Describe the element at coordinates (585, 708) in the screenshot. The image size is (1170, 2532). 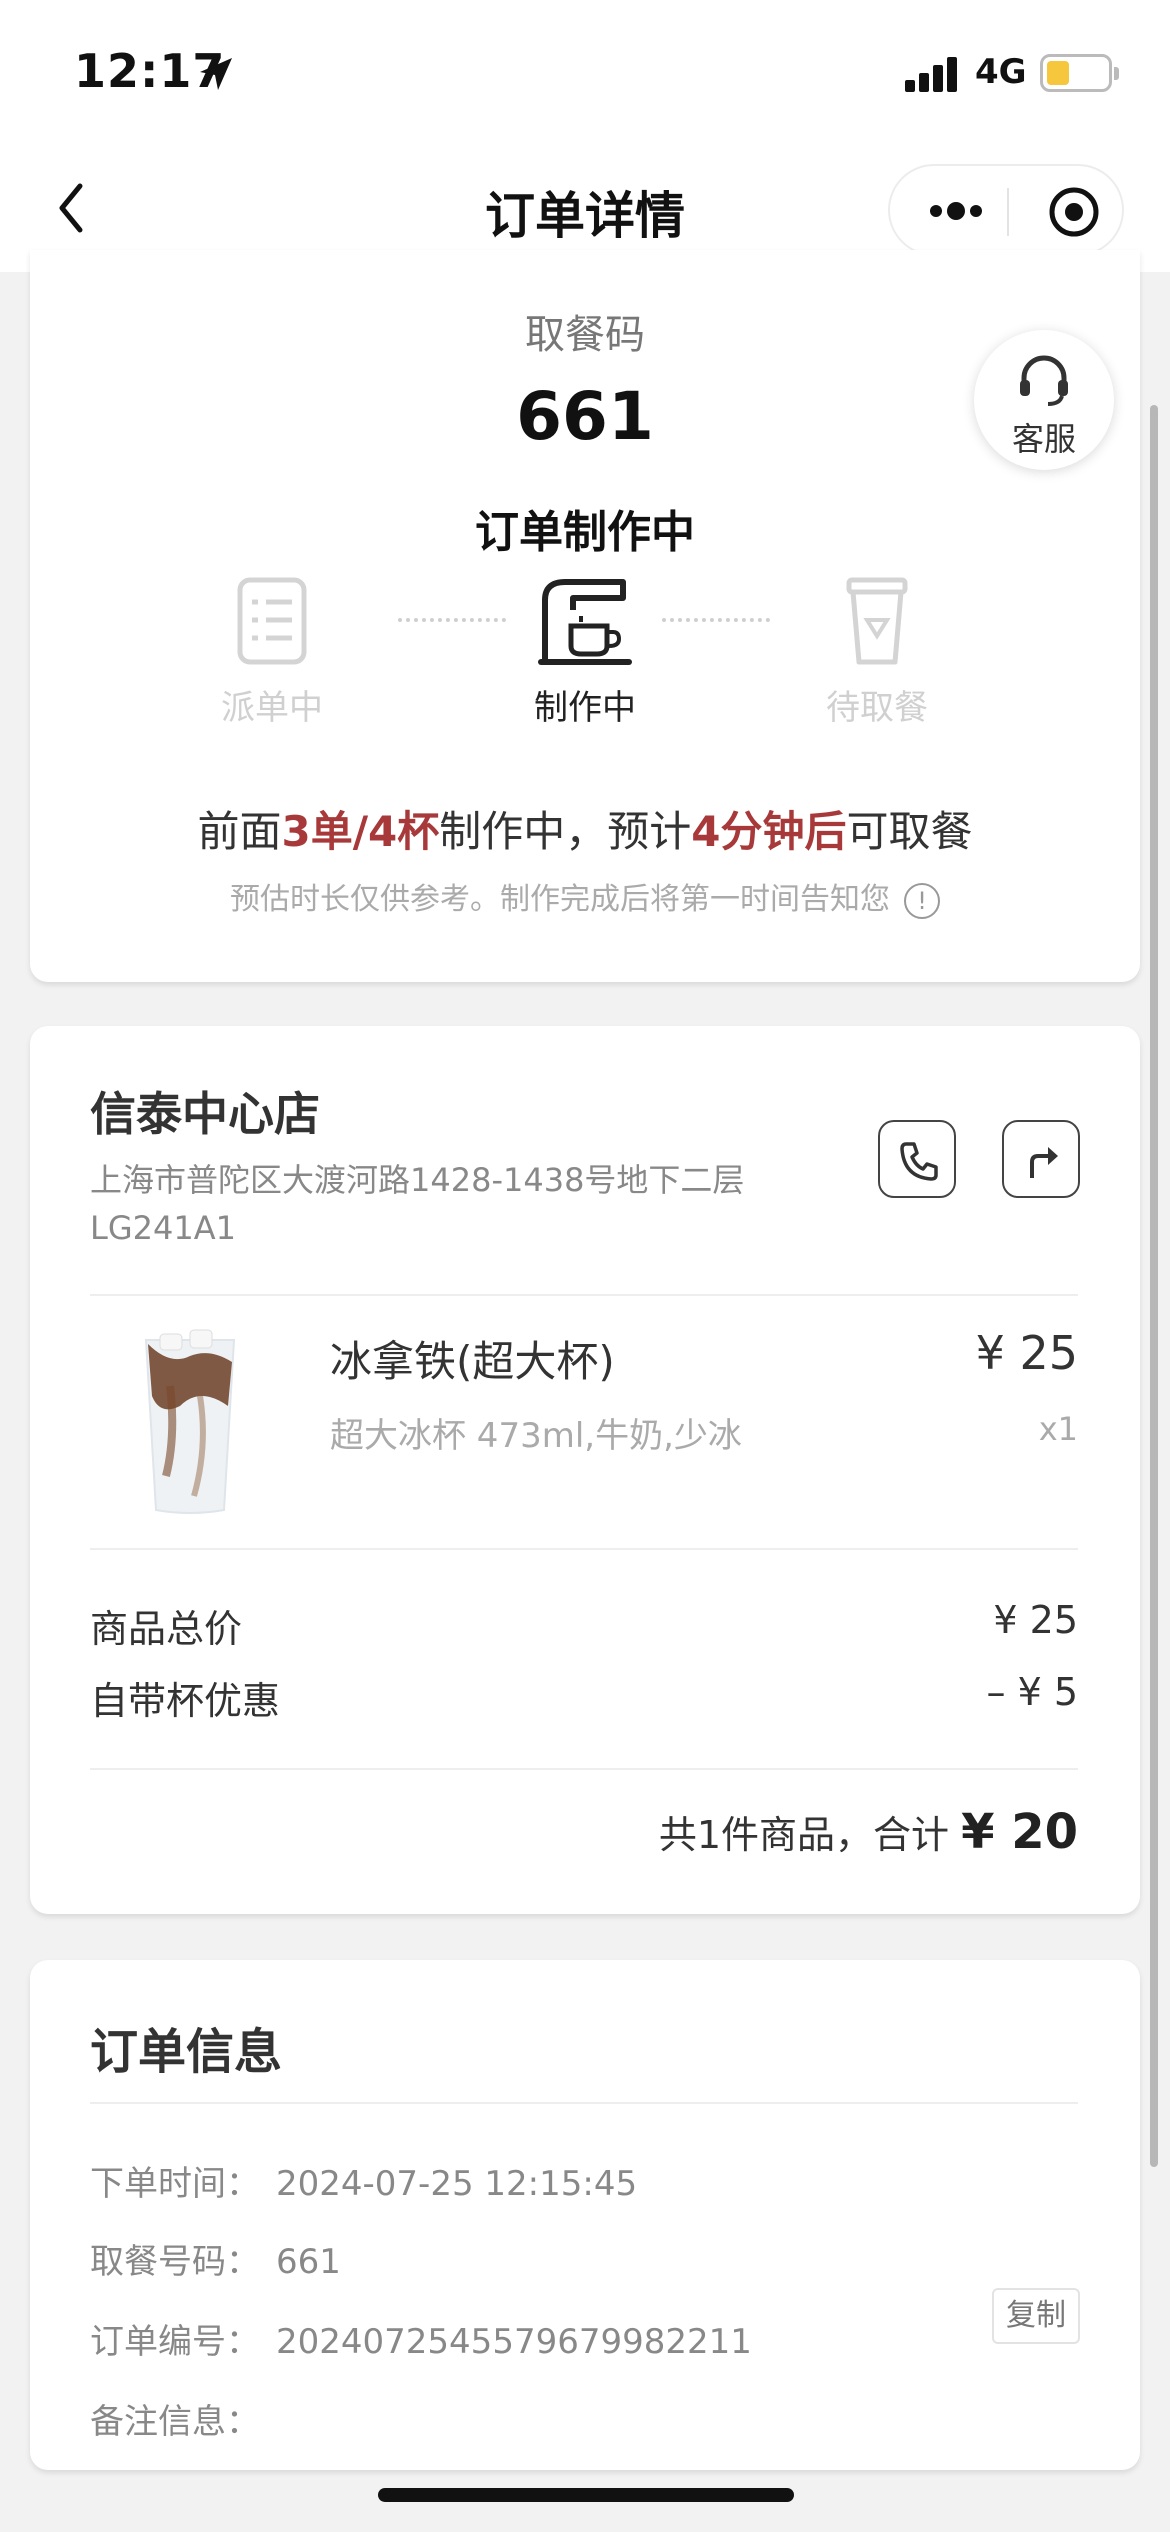
I see `step-label: 制作中` at that location.